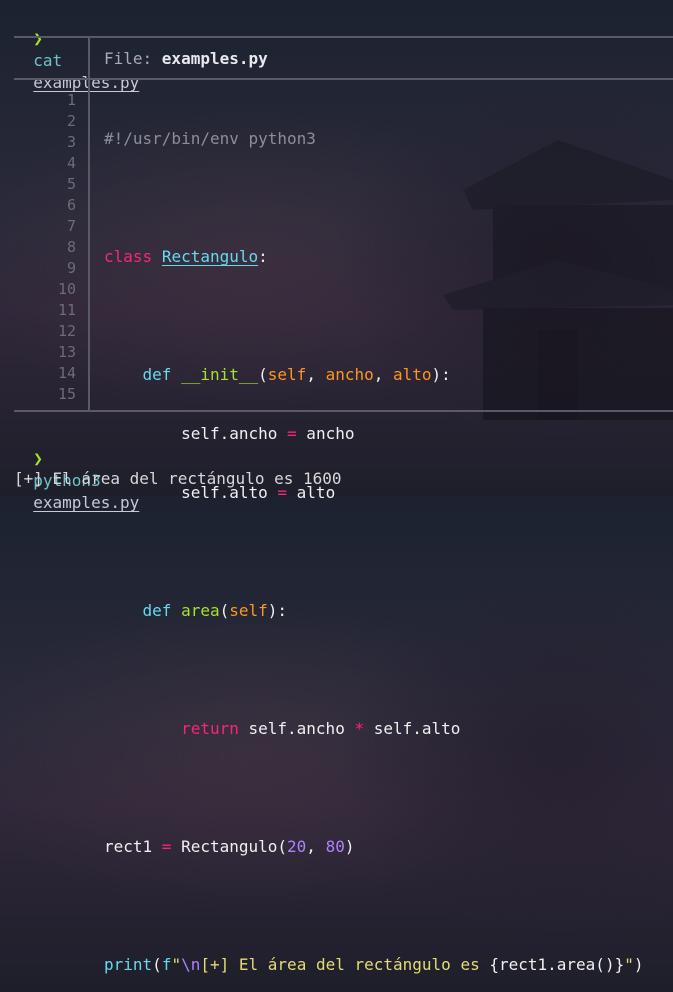  What do you see at coordinates (388, 256) in the screenshot?
I see `code-line: class Rectangulo:` at bounding box center [388, 256].